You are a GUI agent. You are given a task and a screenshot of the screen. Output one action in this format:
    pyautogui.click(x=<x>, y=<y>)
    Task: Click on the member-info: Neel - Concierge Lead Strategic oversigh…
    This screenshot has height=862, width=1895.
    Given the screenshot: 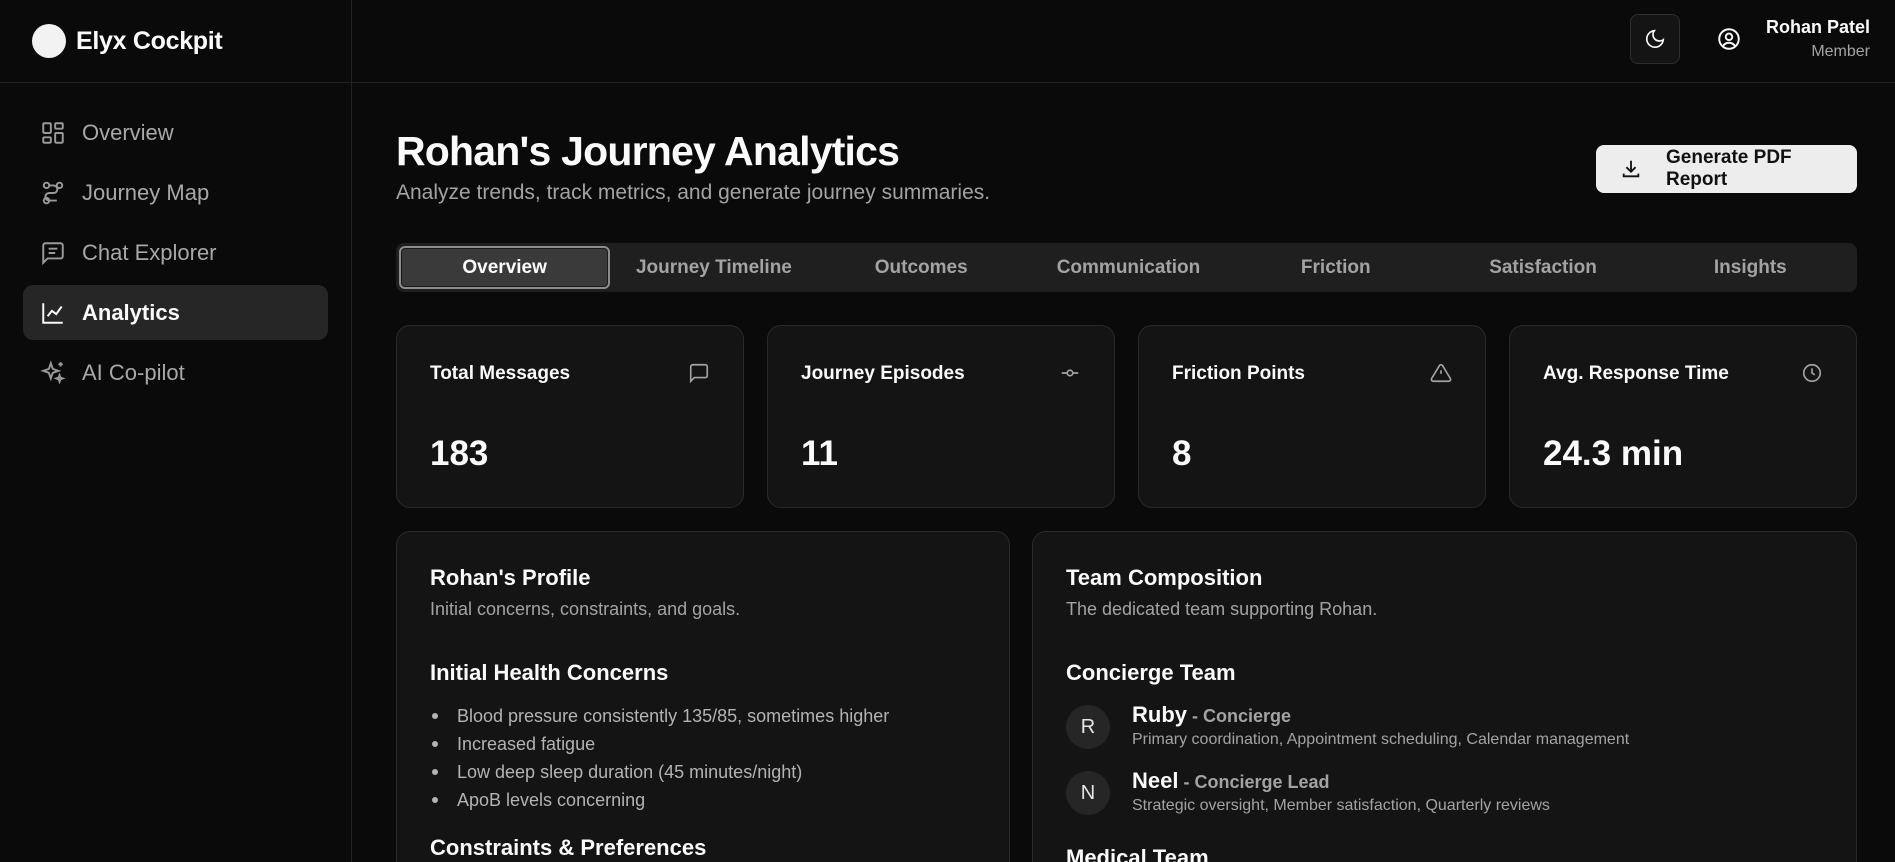 What is the action you would take?
    pyautogui.click(x=1341, y=791)
    